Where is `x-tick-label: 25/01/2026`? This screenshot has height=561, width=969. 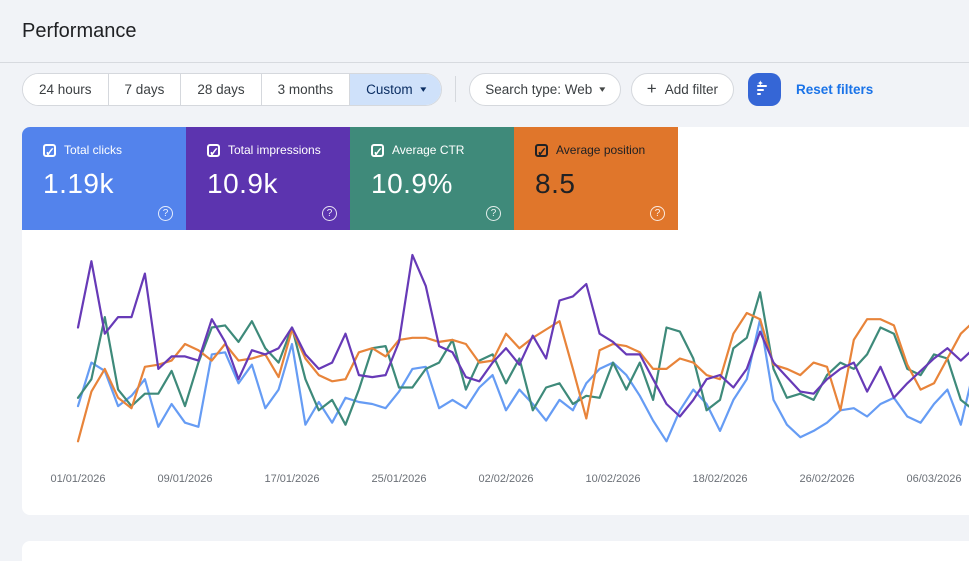 x-tick-label: 25/01/2026 is located at coordinates (399, 479).